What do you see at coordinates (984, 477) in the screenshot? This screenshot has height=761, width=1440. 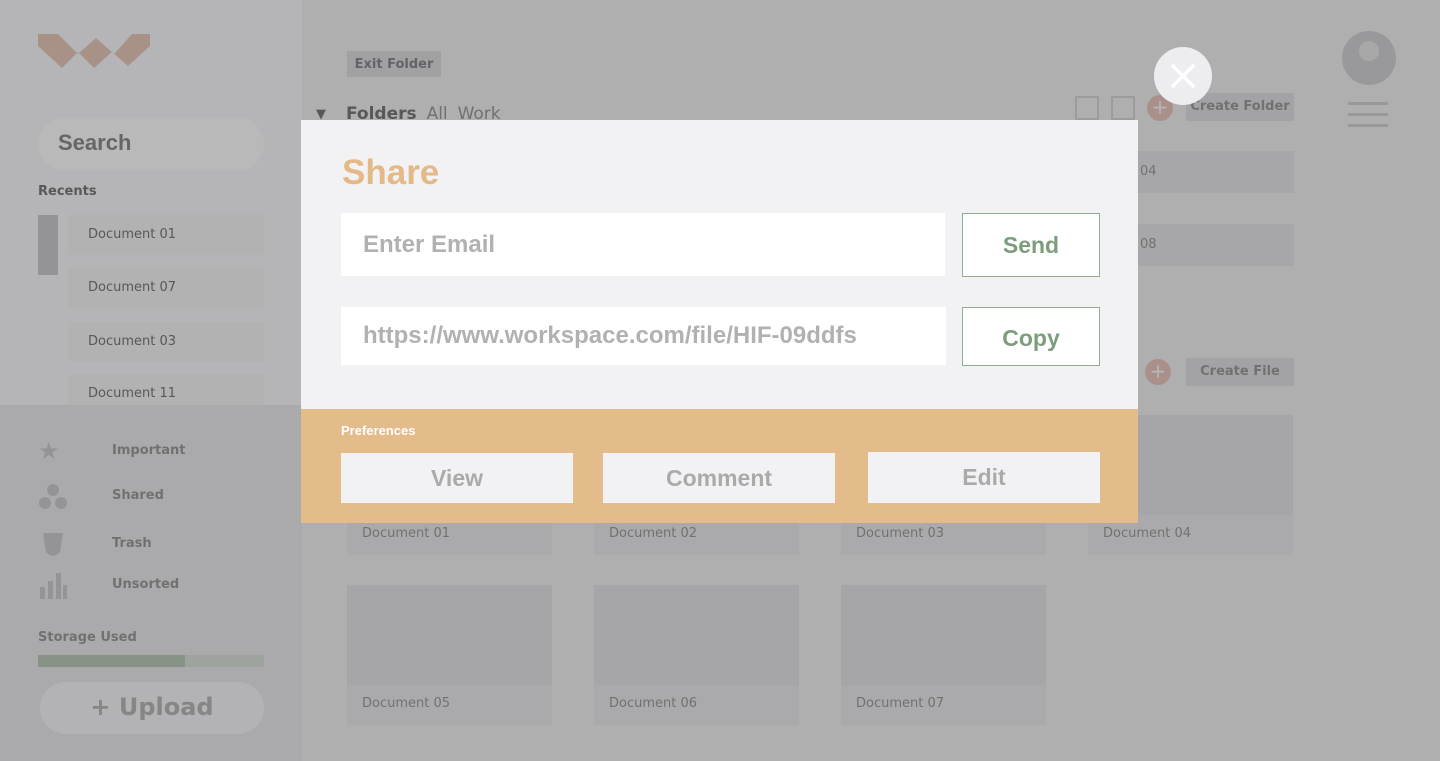 I see `edit-permission-button: Edit` at bounding box center [984, 477].